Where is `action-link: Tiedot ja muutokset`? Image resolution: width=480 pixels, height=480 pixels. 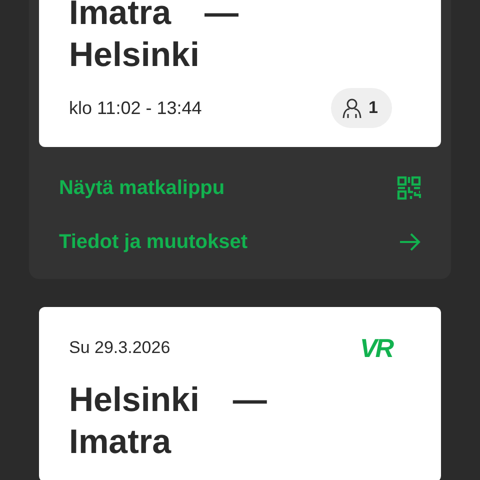
action-link: Tiedot ja muutokset is located at coordinates (240, 242).